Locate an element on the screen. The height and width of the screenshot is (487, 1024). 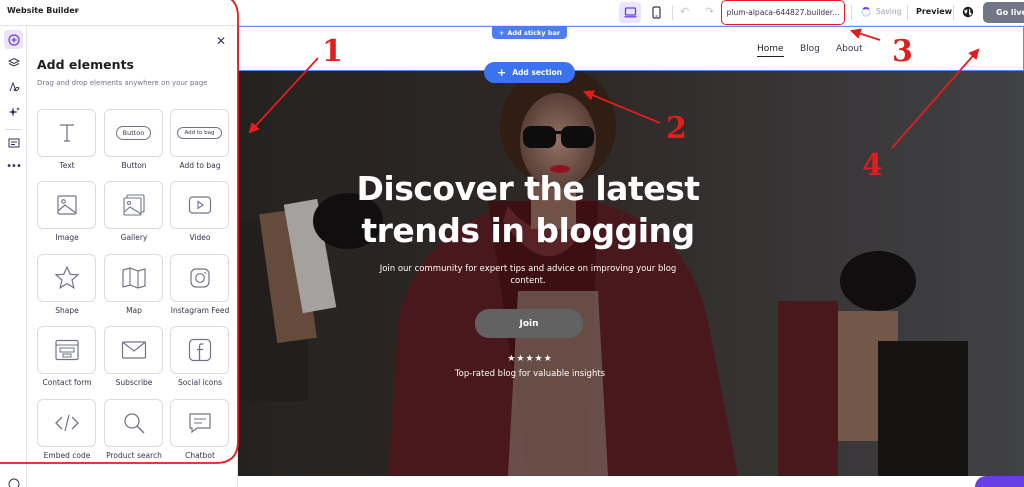
annotation-label-1: 1 is located at coordinates (332, 51).